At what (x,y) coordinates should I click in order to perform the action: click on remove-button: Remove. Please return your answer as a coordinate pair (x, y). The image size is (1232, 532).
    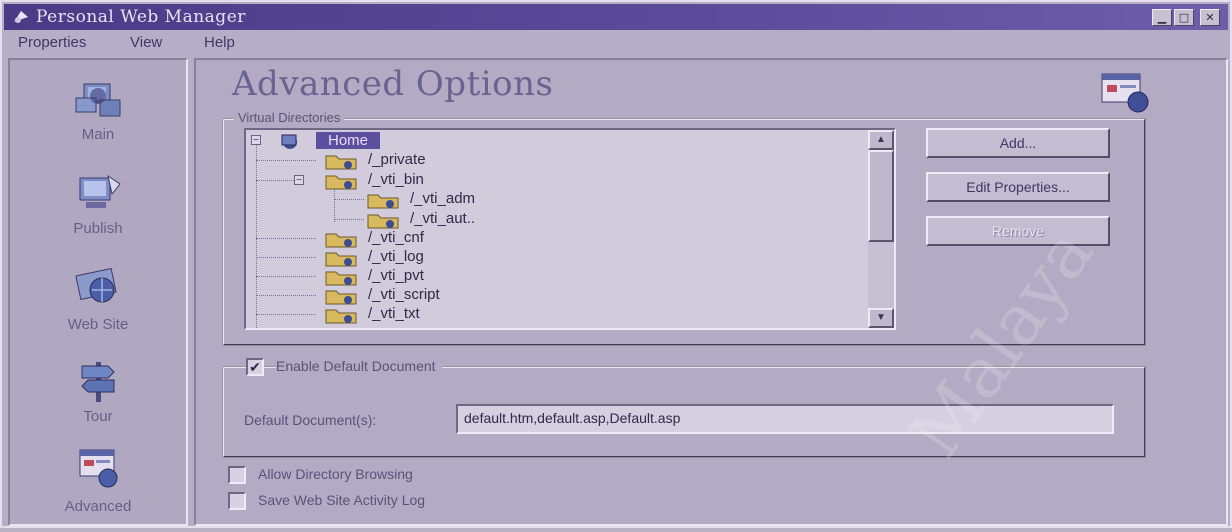
    Looking at the image, I should click on (1018, 231).